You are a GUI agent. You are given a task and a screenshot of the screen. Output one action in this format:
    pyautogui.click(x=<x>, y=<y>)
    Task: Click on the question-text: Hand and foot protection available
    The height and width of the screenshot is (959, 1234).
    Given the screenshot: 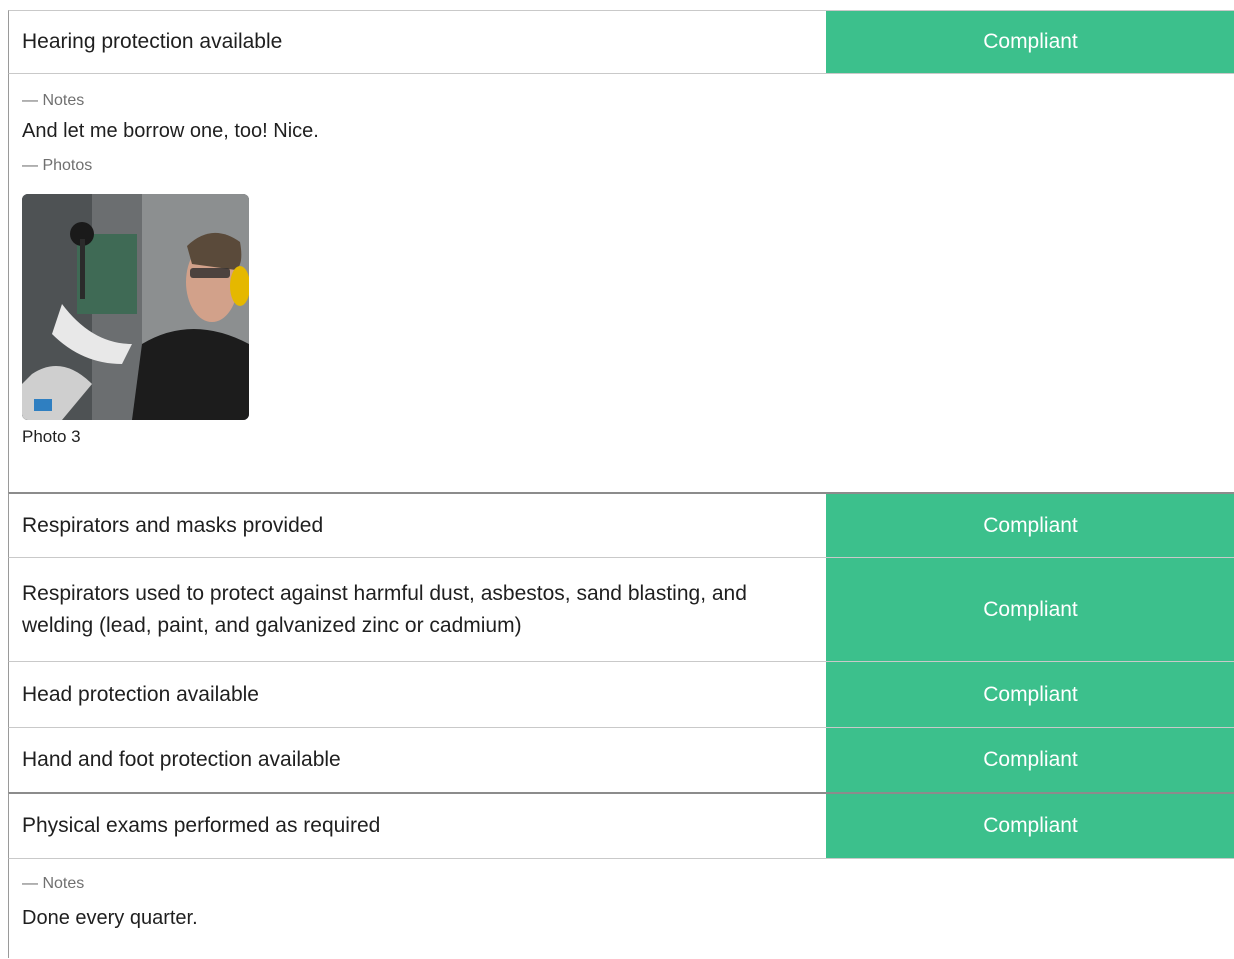 What is the action you would take?
    pyautogui.click(x=181, y=759)
    